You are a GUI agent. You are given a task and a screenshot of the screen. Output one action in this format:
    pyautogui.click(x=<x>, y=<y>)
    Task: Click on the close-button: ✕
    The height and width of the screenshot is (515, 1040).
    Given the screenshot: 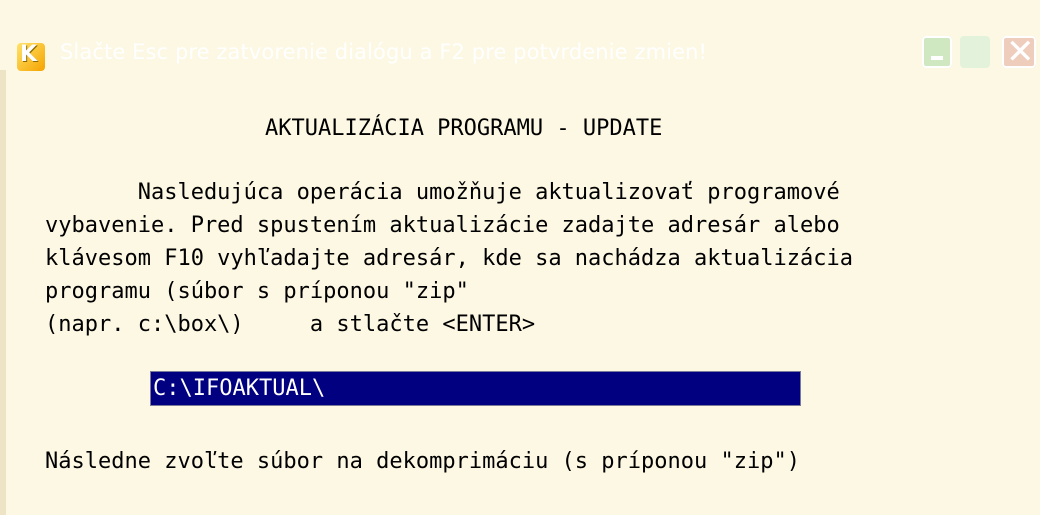 What is the action you would take?
    pyautogui.click(x=1019, y=52)
    